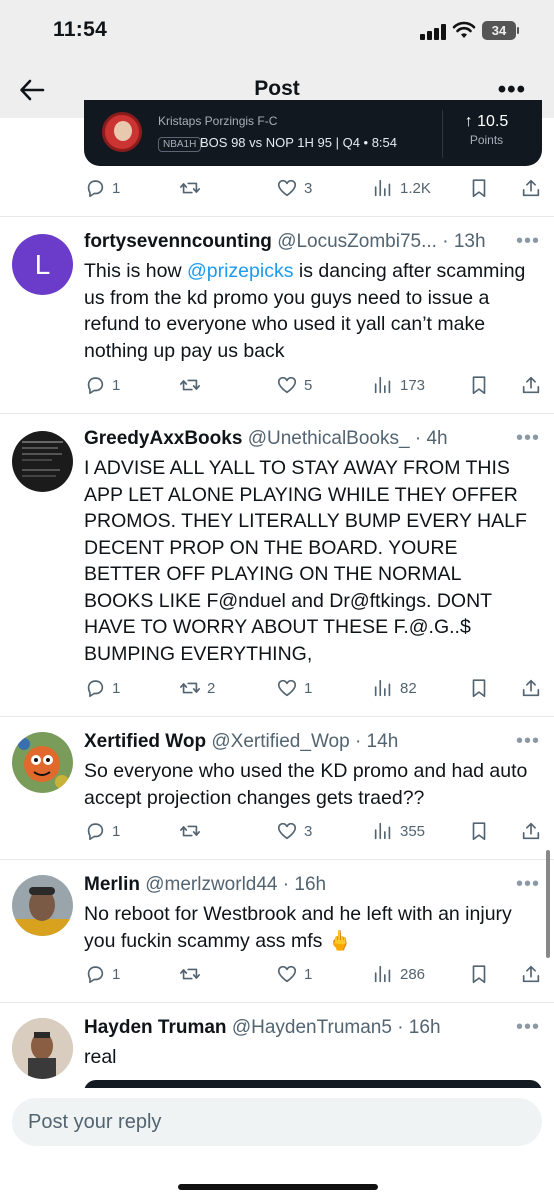 The width and height of the screenshot is (554, 1200). What do you see at coordinates (548, 904) in the screenshot?
I see `scrollbar` at bounding box center [548, 904].